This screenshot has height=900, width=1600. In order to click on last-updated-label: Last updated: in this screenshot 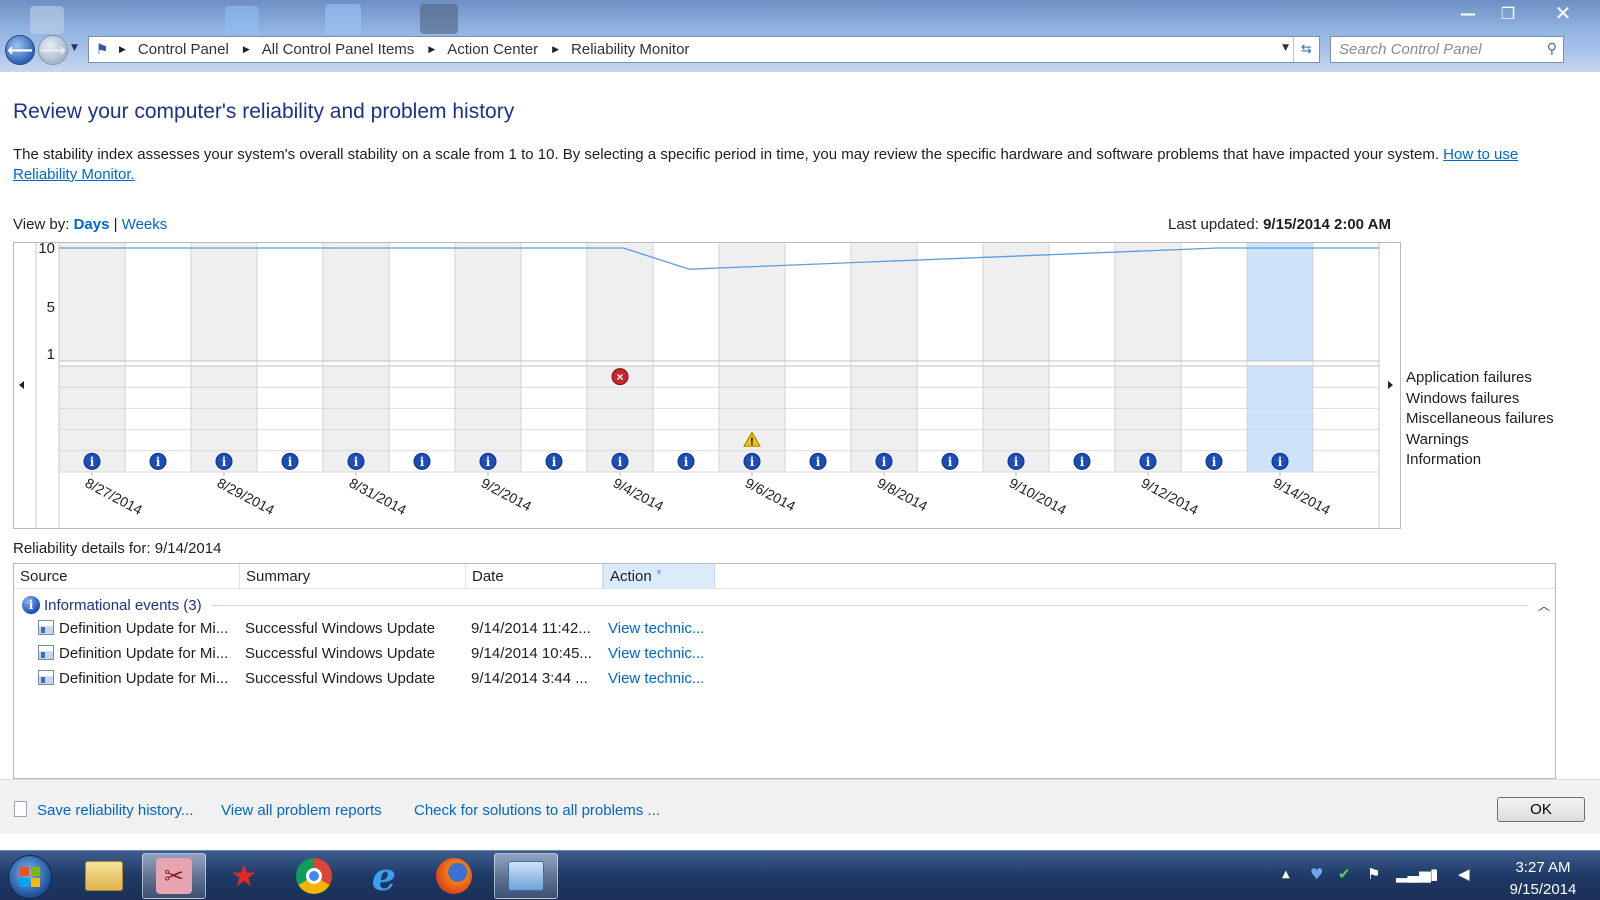, I will do `click(1213, 224)`.